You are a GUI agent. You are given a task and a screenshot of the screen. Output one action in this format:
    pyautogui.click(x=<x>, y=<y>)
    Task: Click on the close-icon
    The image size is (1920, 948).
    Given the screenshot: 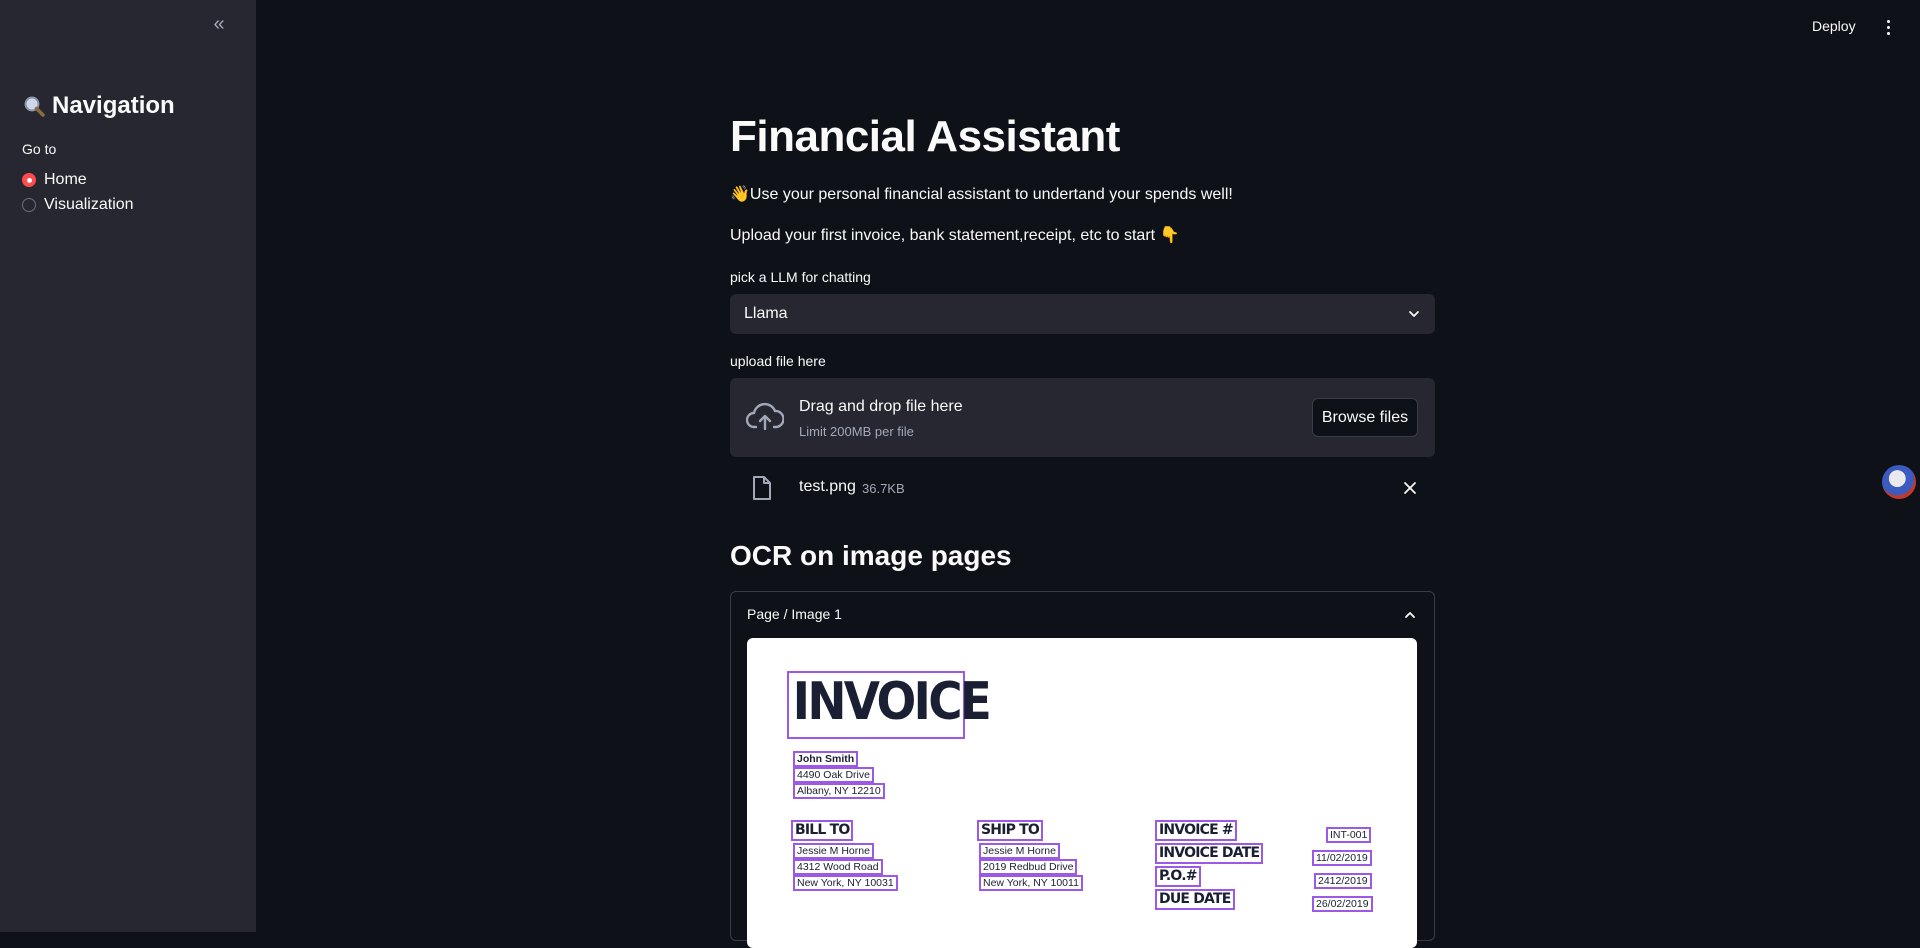 What is the action you would take?
    pyautogui.click(x=1410, y=488)
    